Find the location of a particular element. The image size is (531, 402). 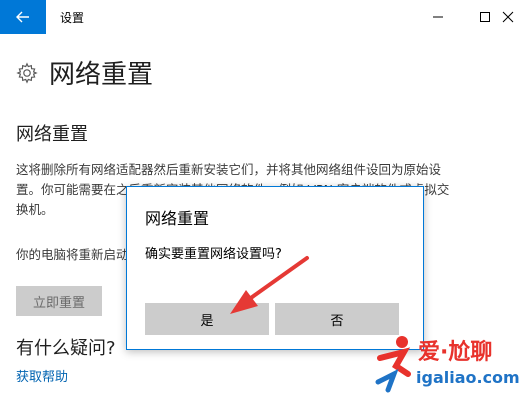

close-button is located at coordinates (508, 17).